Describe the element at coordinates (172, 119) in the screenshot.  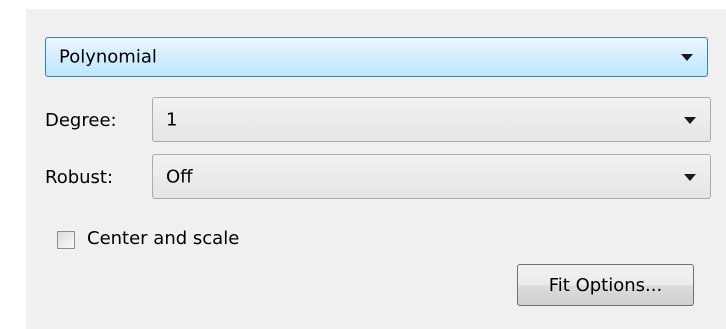
I see `degree-value: 1` at that location.